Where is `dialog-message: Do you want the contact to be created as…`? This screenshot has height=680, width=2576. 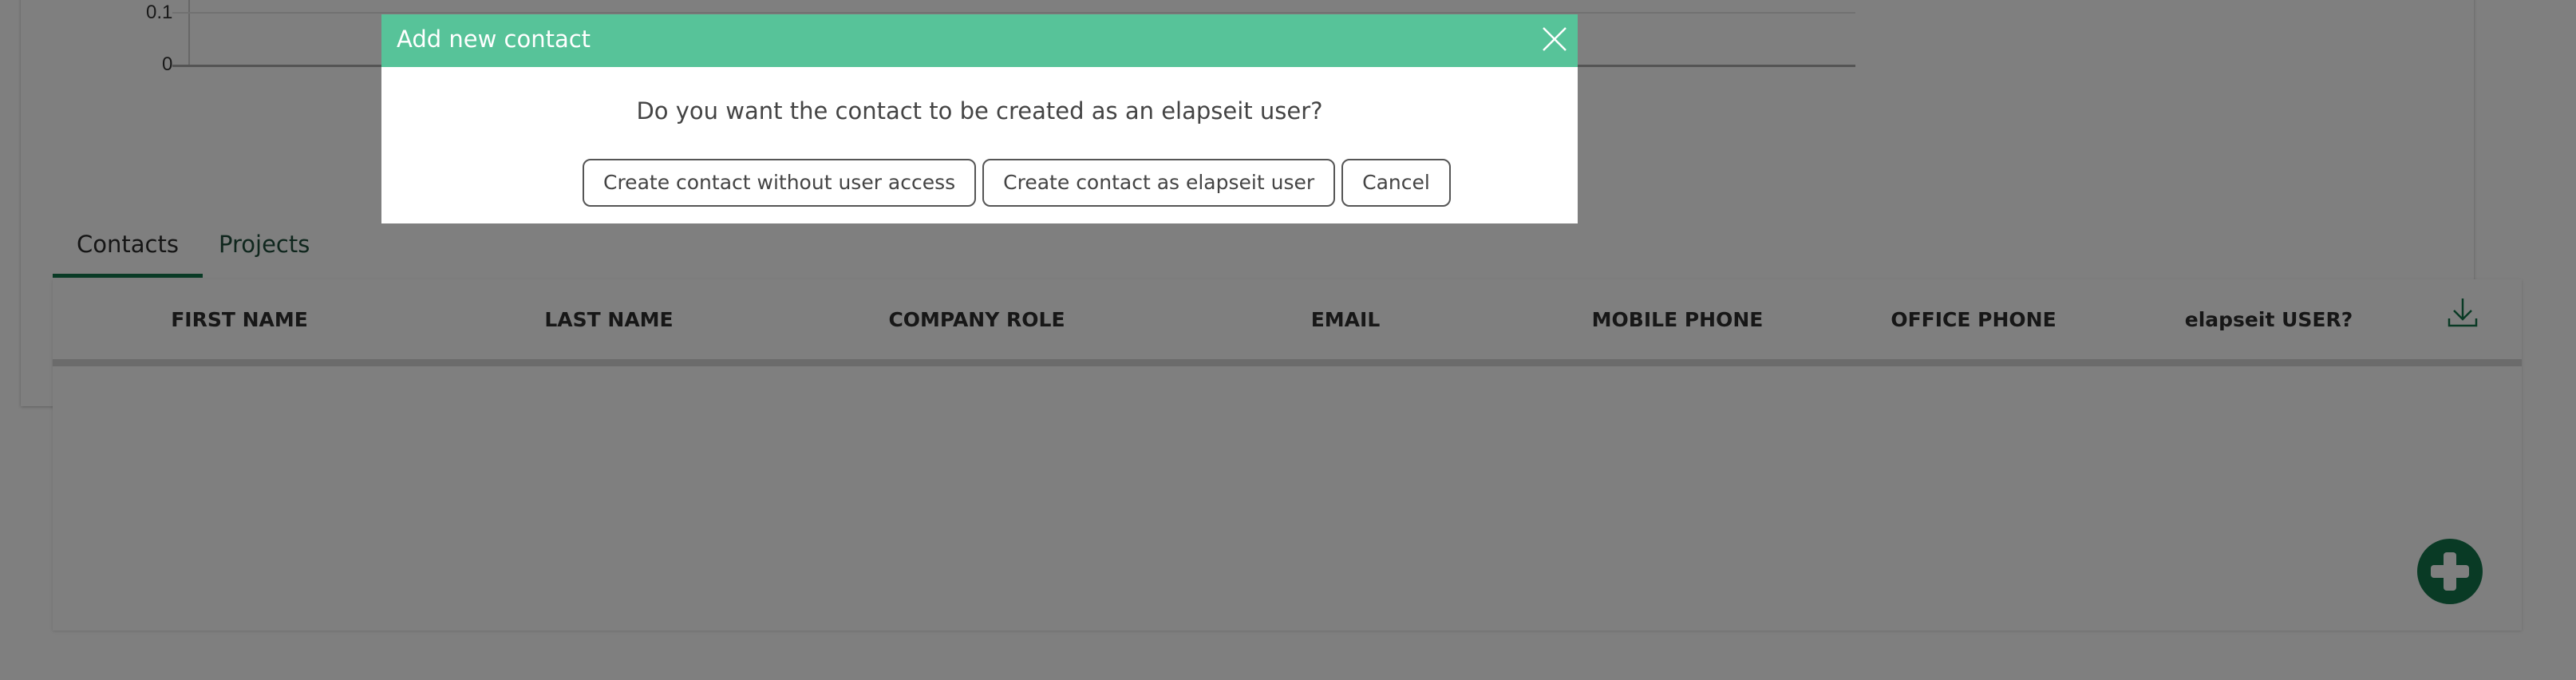 dialog-message: Do you want the contact to be created as… is located at coordinates (979, 111).